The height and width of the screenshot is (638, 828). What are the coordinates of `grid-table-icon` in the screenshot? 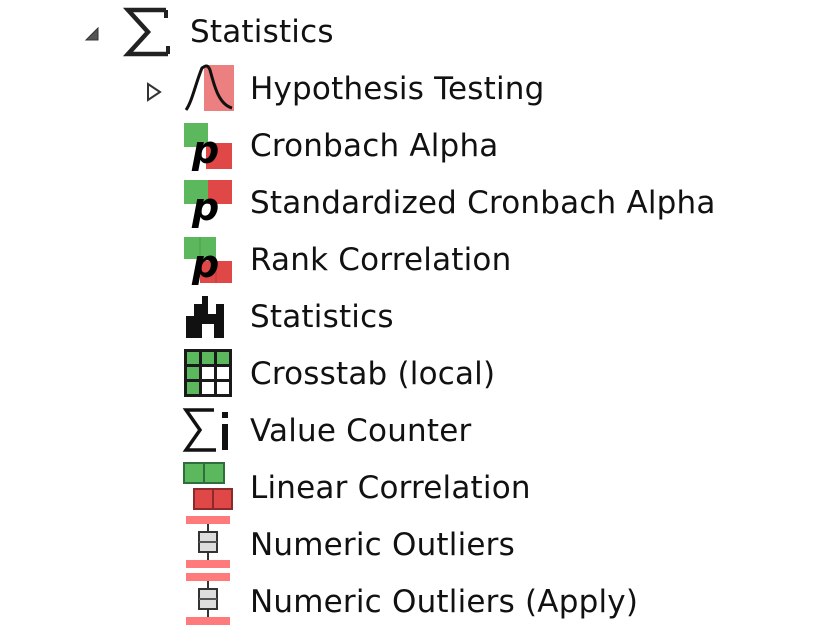 It's located at (208, 373).